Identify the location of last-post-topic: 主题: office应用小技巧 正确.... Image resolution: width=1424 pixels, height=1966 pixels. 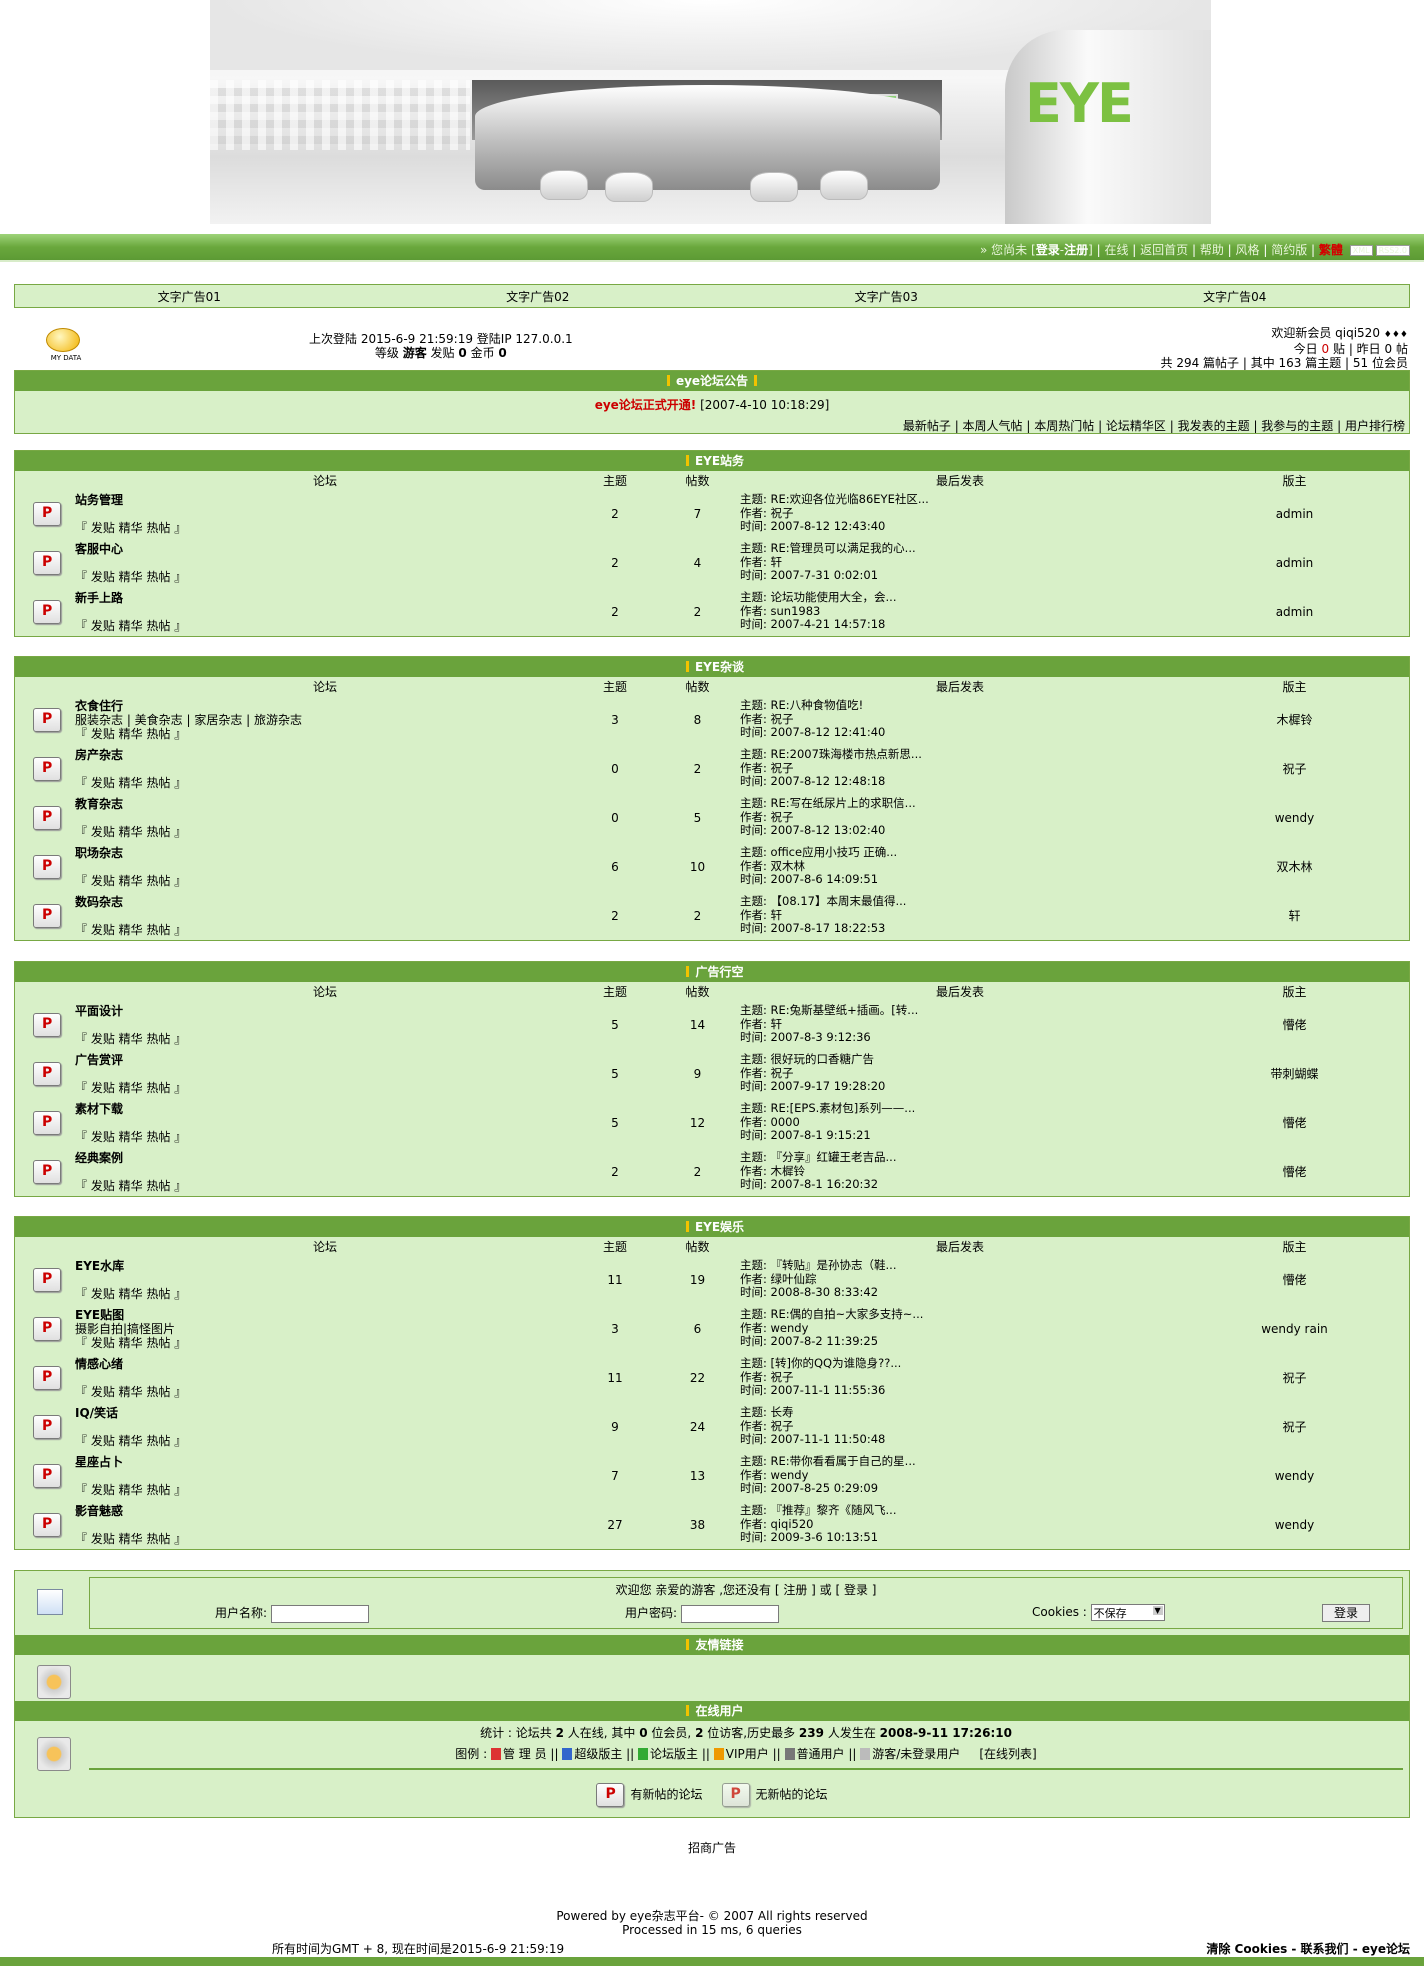
(960, 853).